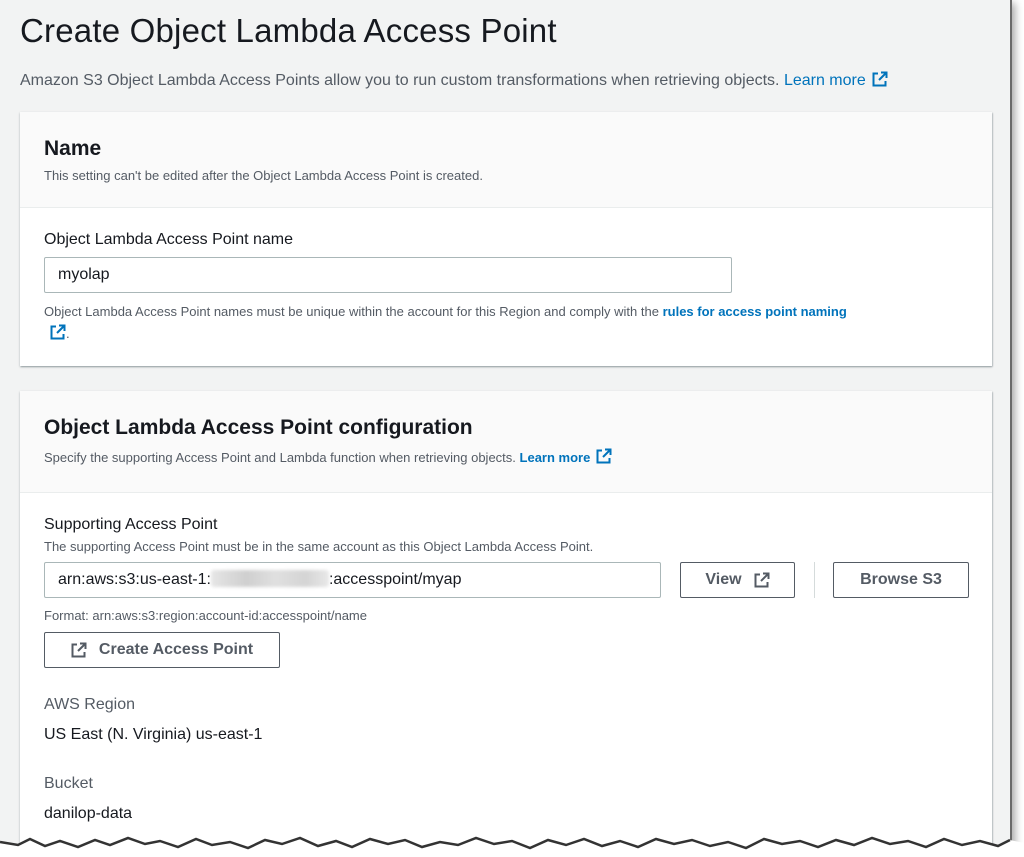  What do you see at coordinates (566, 456) in the screenshot?
I see `config-learn-more-link: Learn more` at bounding box center [566, 456].